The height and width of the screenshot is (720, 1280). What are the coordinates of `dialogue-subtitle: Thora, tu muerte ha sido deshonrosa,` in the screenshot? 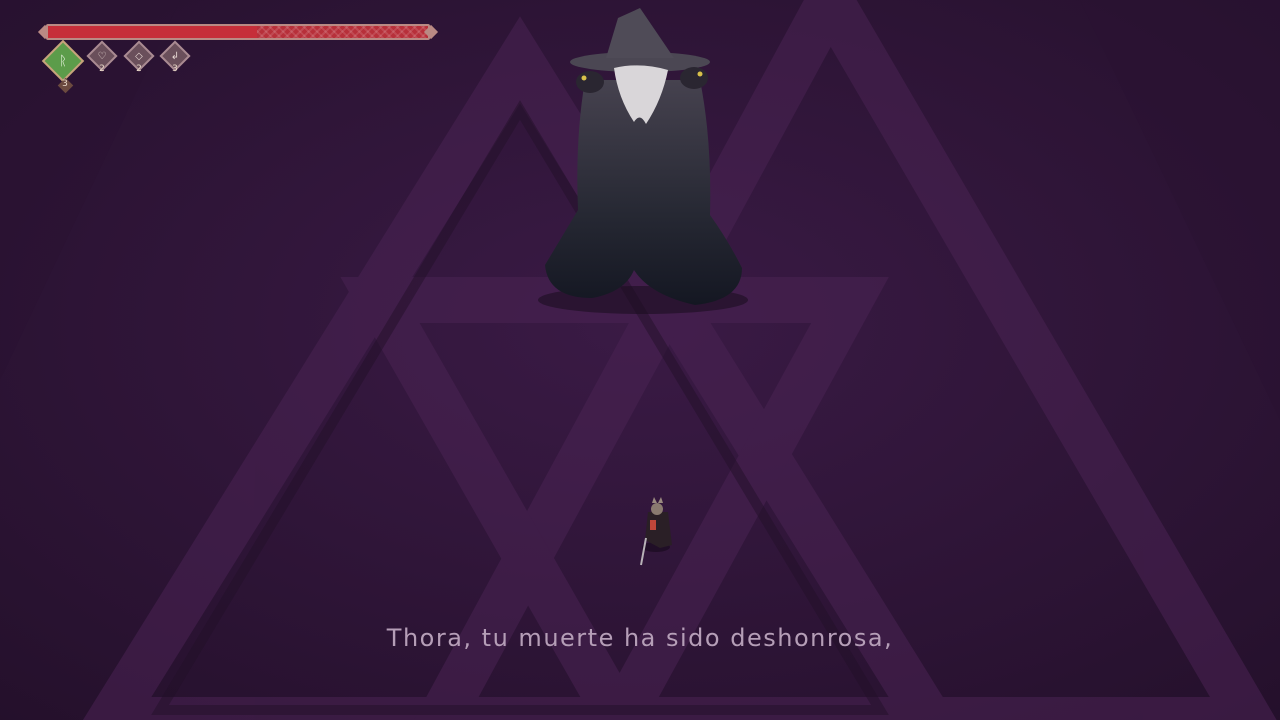 It's located at (640, 638).